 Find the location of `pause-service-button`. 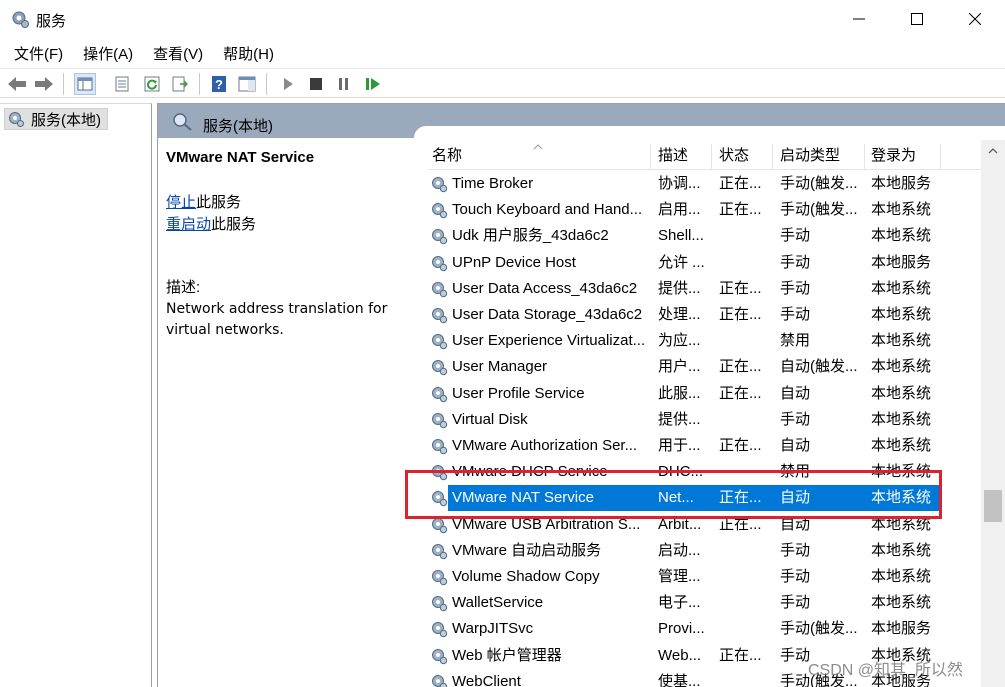

pause-service-button is located at coordinates (344, 84).